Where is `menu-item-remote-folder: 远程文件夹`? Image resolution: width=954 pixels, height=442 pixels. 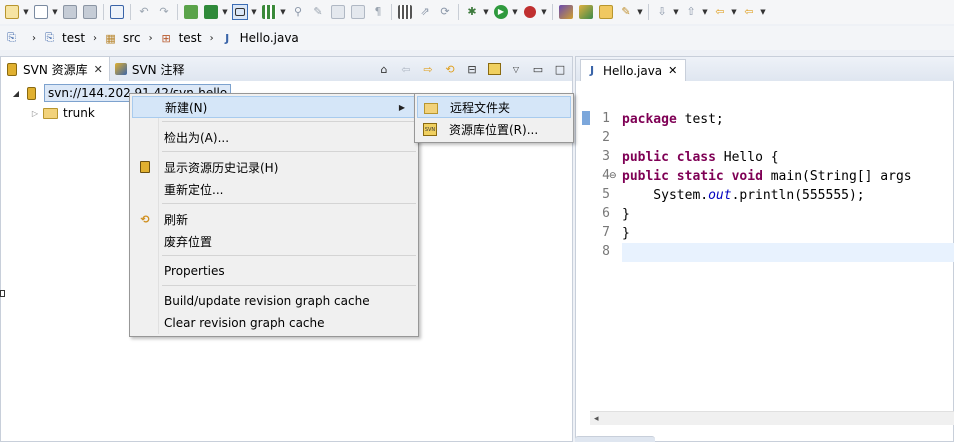
menu-item-remote-folder: 远程文件夹 is located at coordinates (494, 107).